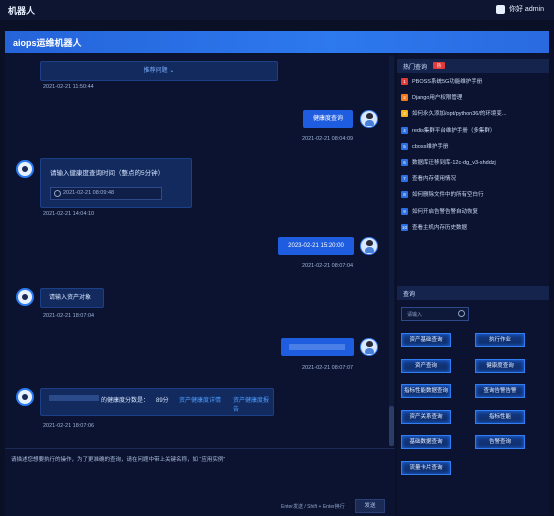 Image resolution: width=554 pixels, height=516 pixels. What do you see at coordinates (439, 65) in the screenshot?
I see `hot-badge: 热` at bounding box center [439, 65].